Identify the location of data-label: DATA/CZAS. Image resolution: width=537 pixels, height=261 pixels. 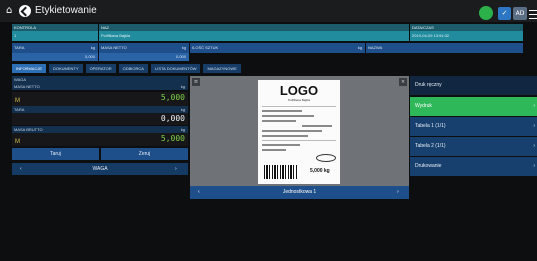
(466, 27).